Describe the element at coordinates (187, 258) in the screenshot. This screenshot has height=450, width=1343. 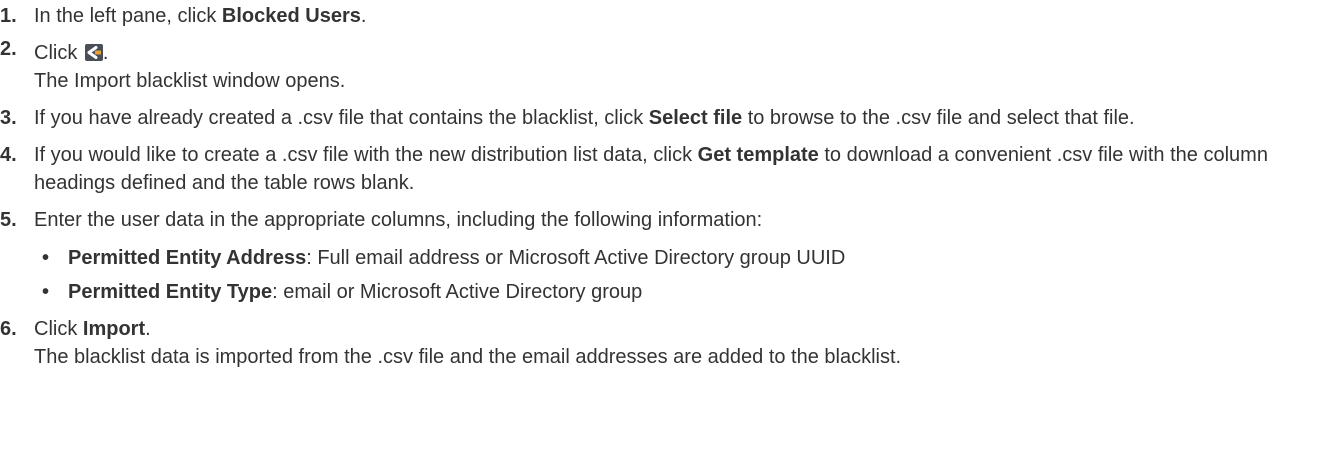
I see `field-name: Permitted Entity Address` at that location.